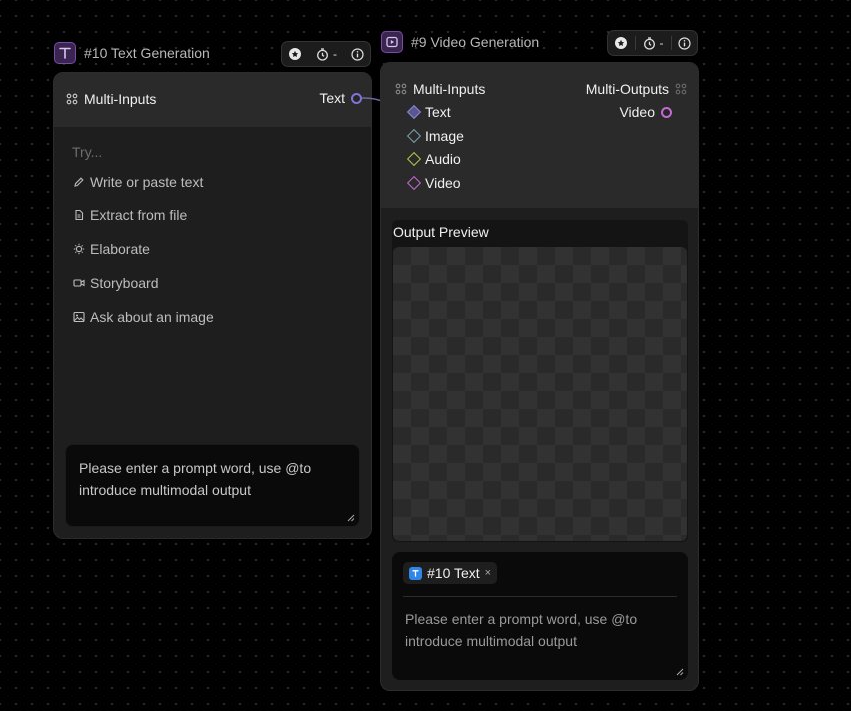 This screenshot has width=851, height=711. I want to click on video-port-icon, so click(414, 183).